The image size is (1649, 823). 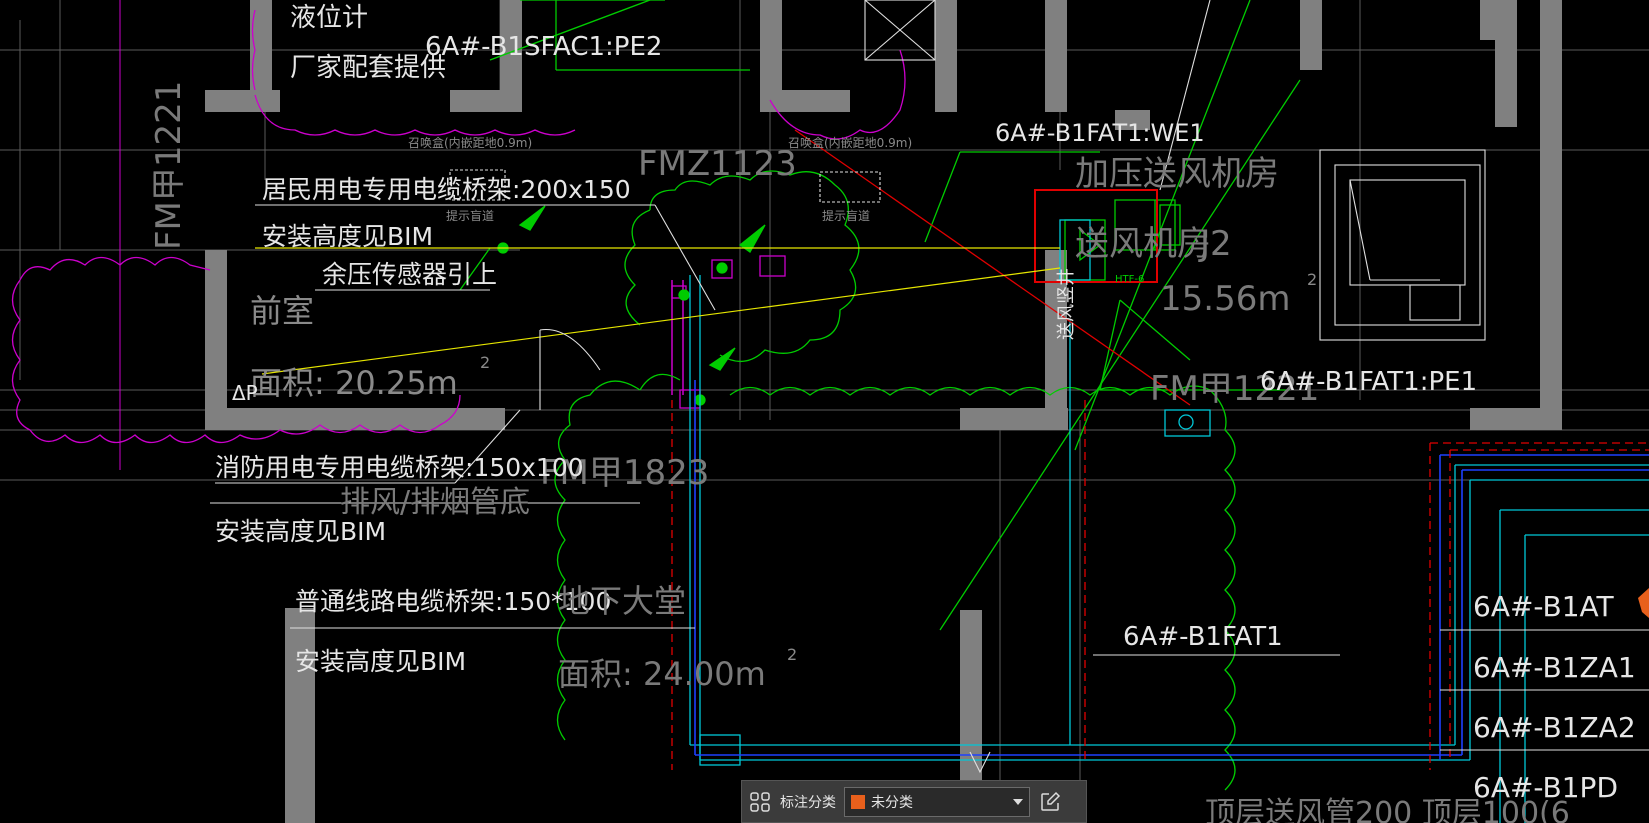 I want to click on tag-fat1: 6A#-B1FAT1, so click(x=1203, y=637).